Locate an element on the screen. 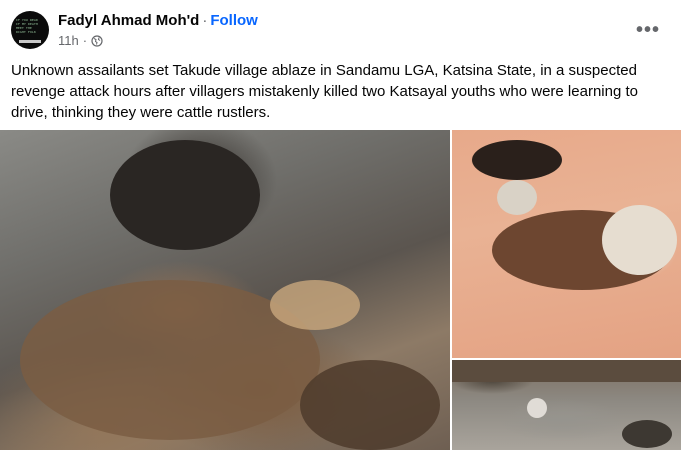  name-row: Fadyl Ahmad Moh'd · Follow is located at coordinates (158, 20).